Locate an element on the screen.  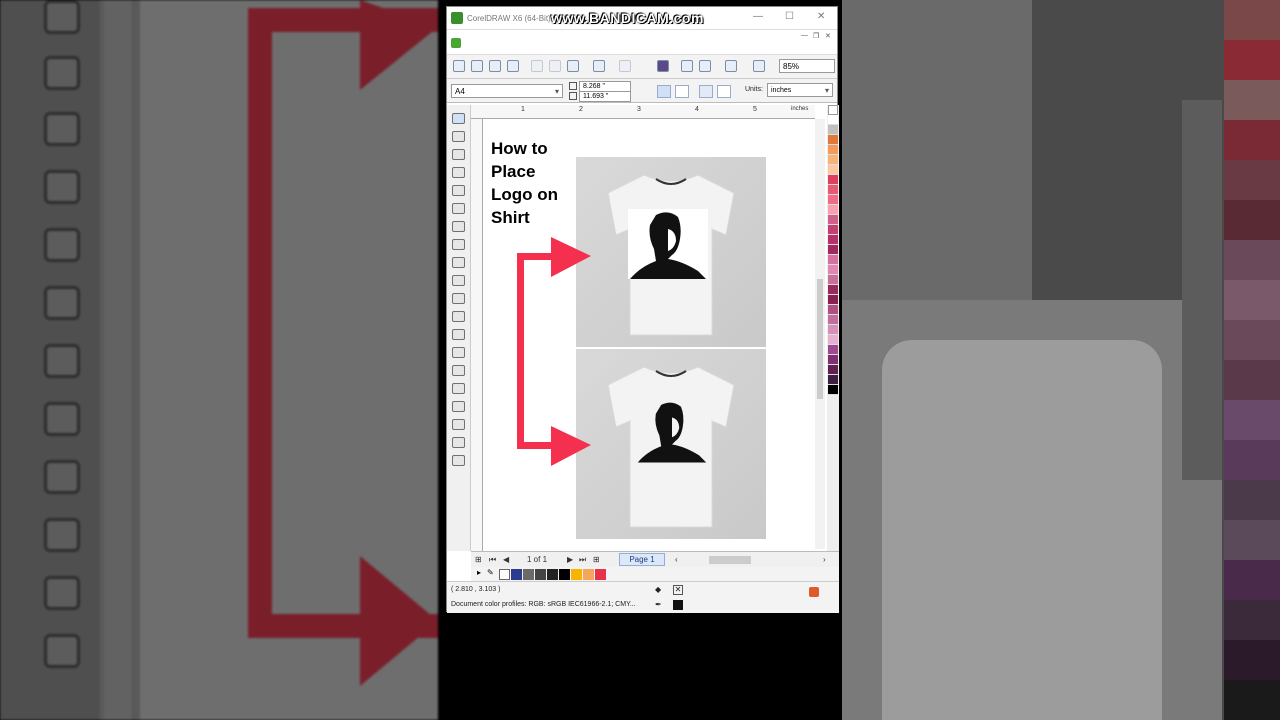
arrow-head-top-icon is located at coordinates (571, 257).